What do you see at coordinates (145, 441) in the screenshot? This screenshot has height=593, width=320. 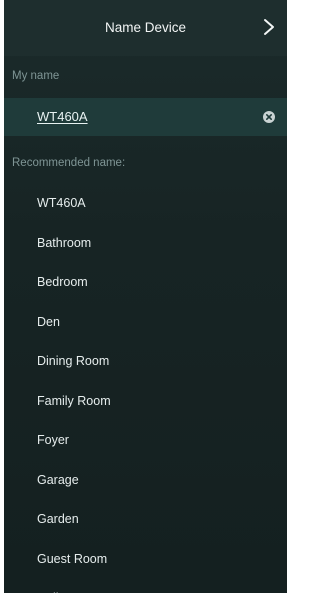 I see `list-item: Foyer` at bounding box center [145, 441].